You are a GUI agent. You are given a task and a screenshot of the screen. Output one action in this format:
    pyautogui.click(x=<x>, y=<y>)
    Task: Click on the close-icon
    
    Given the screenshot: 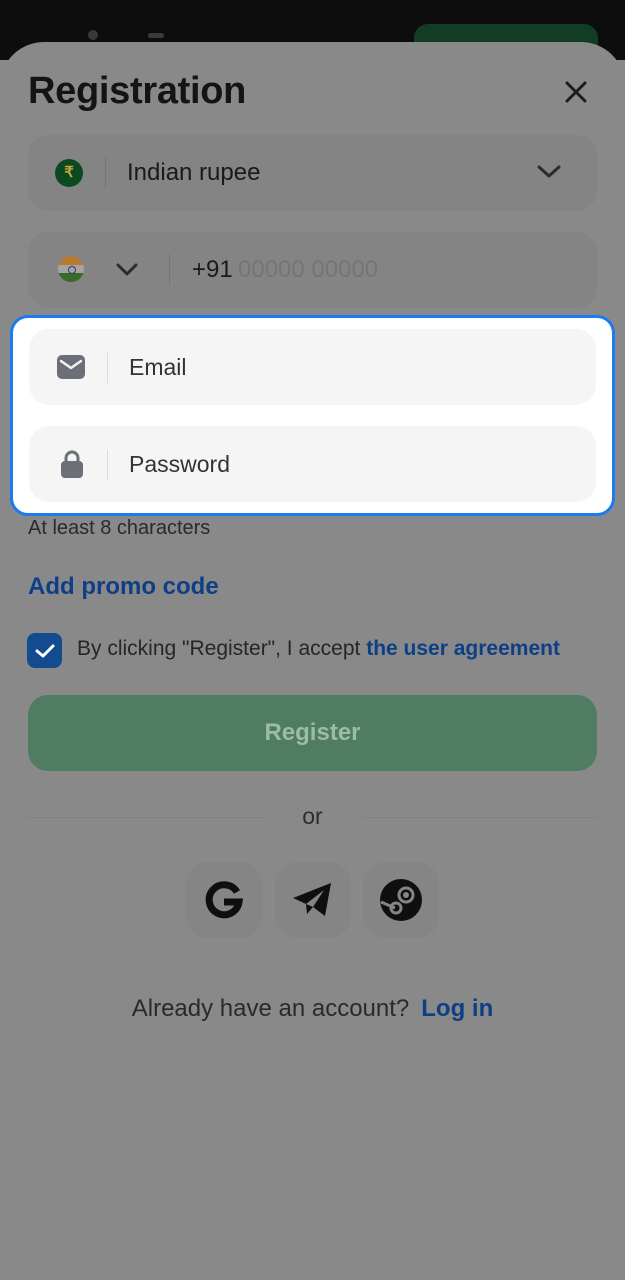 What is the action you would take?
    pyautogui.click(x=576, y=92)
    